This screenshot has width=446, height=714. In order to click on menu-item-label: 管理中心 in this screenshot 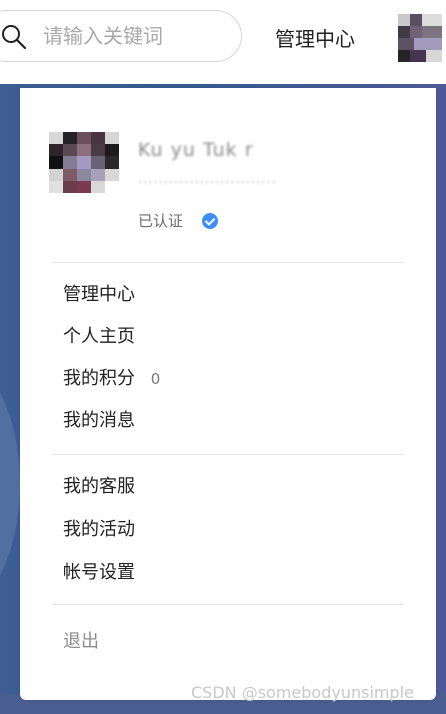, I will do `click(99, 294)`.